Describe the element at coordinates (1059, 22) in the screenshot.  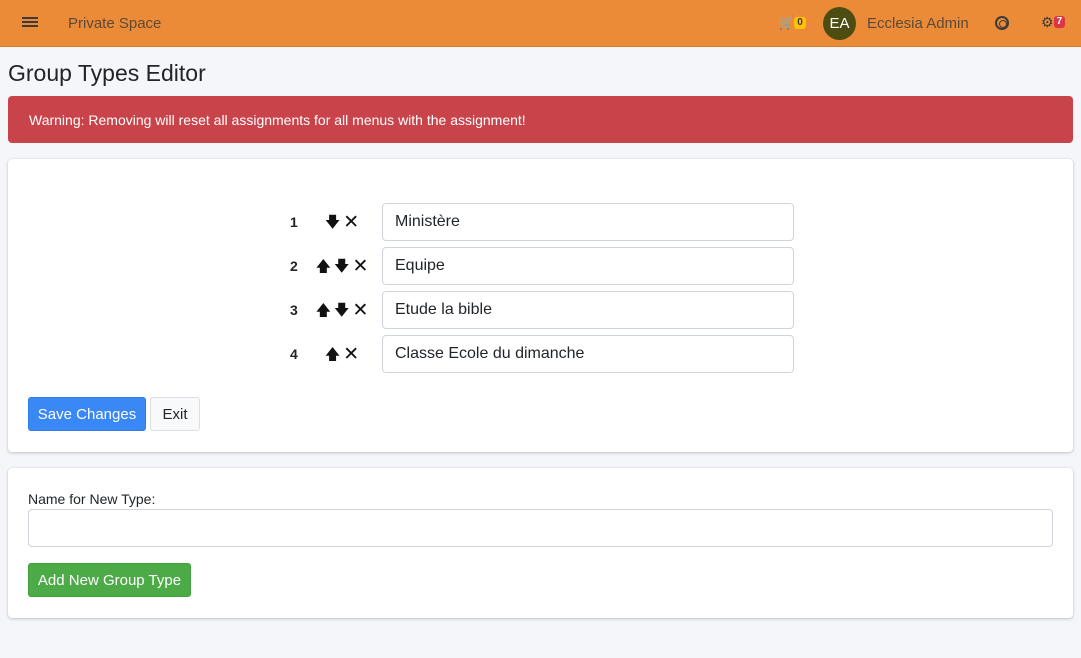
I see `settings-count-badge: 7` at that location.